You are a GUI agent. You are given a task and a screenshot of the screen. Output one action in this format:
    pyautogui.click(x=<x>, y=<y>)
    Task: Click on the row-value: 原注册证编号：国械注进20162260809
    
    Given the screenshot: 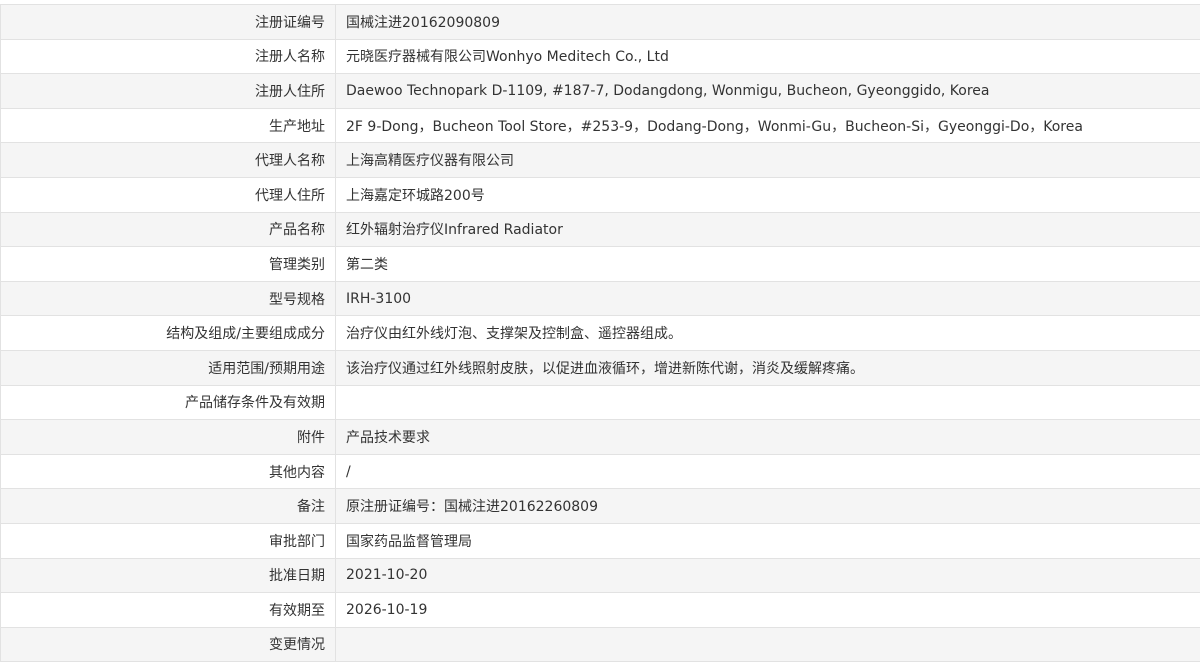 What is the action you would take?
    pyautogui.click(x=768, y=506)
    